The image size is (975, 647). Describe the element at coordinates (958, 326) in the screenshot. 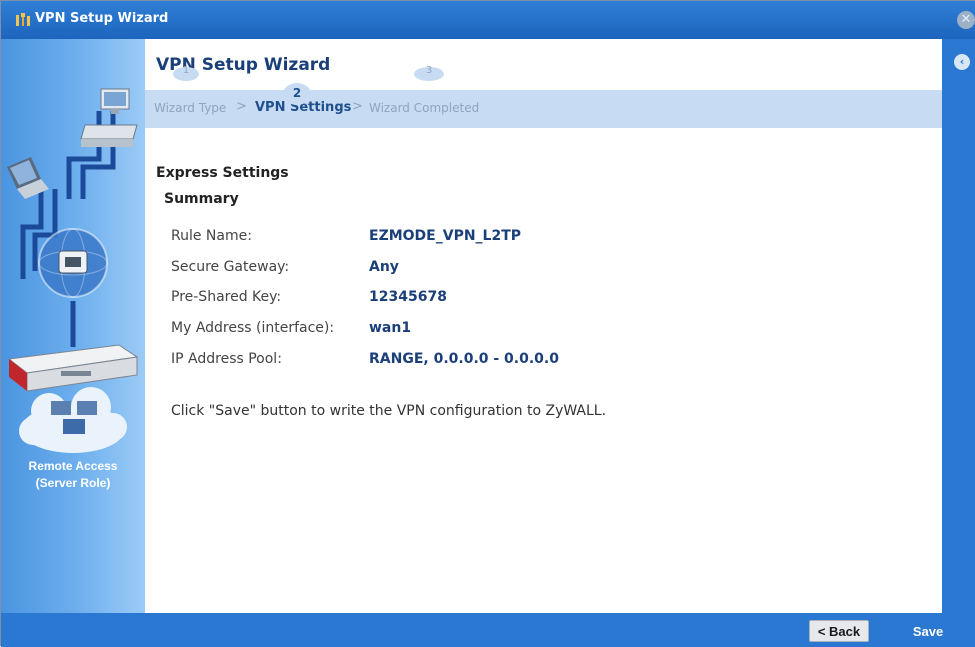

I see `right-side-bar: ‹` at that location.